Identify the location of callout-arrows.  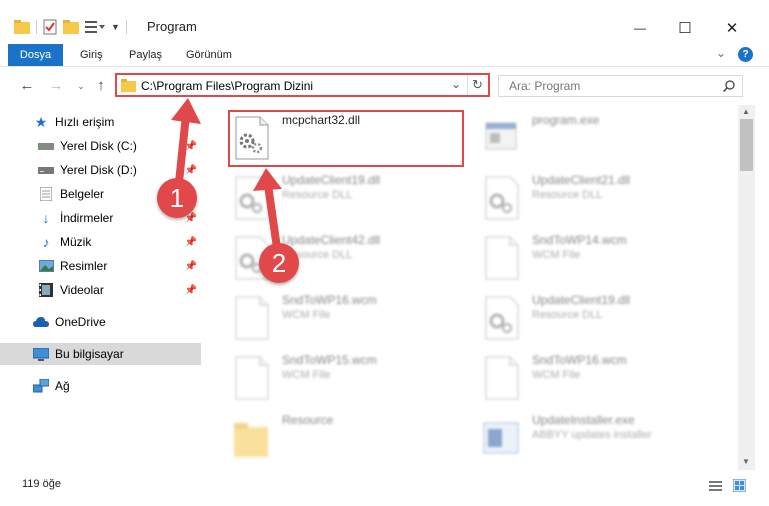
(226, 178).